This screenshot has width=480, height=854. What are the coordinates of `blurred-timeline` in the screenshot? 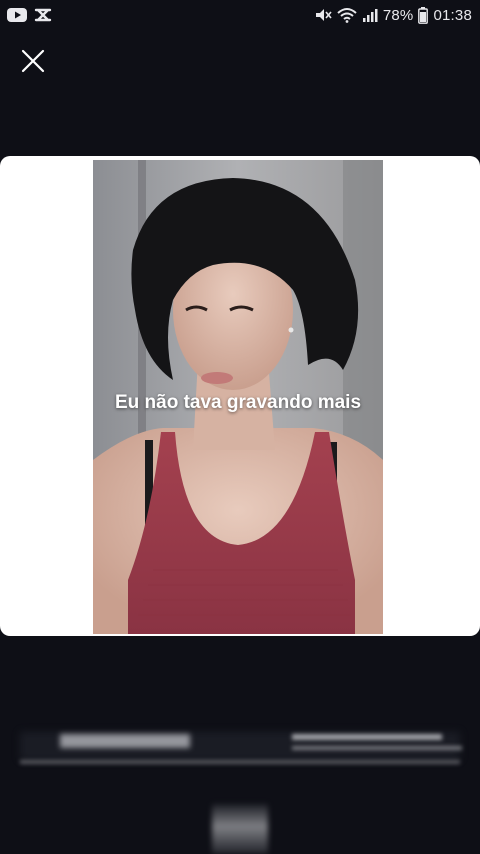 It's located at (240, 750).